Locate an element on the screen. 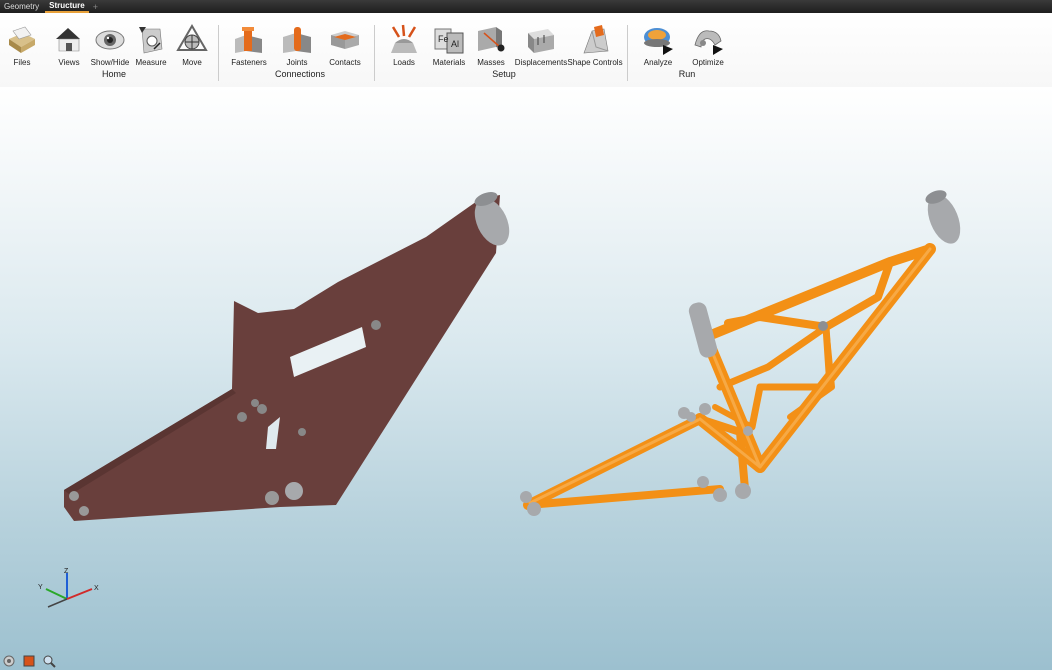 Image resolution: width=1052 pixels, height=670 pixels. masses-icon is located at coordinates (491, 39).